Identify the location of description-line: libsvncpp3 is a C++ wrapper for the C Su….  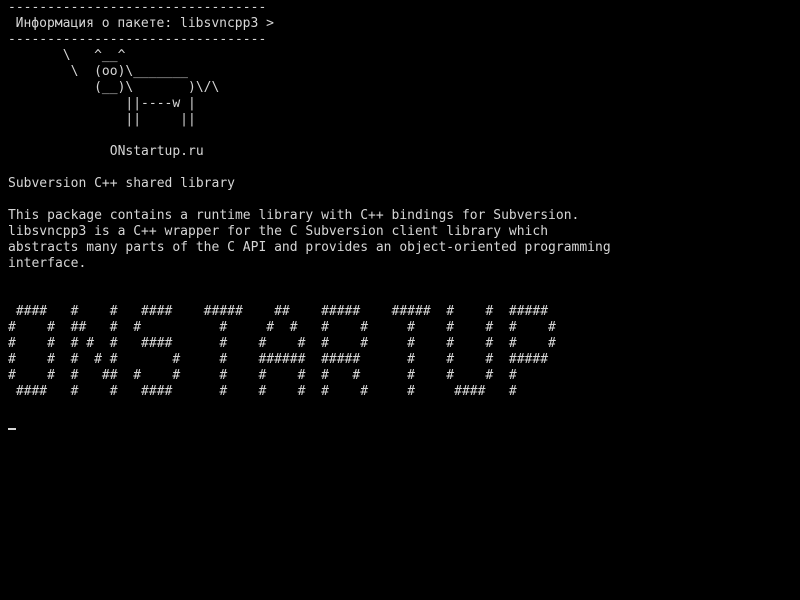
(278, 231).